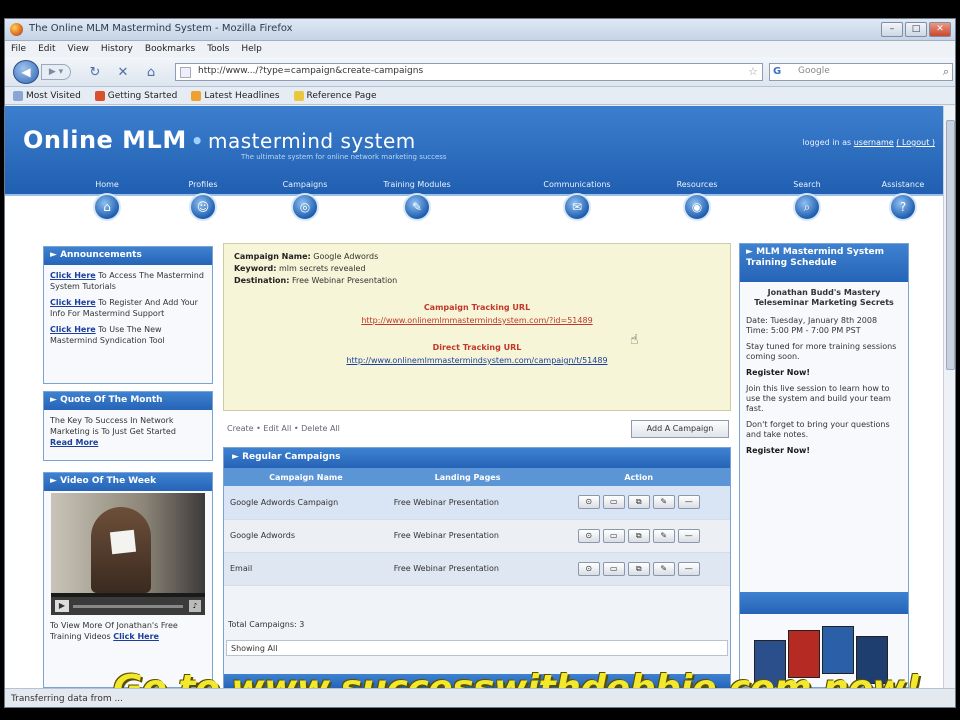 Image resolution: width=960 pixels, height=720 pixels. Describe the element at coordinates (95, 73) in the screenshot. I see `reload-icon: ↻` at that location.